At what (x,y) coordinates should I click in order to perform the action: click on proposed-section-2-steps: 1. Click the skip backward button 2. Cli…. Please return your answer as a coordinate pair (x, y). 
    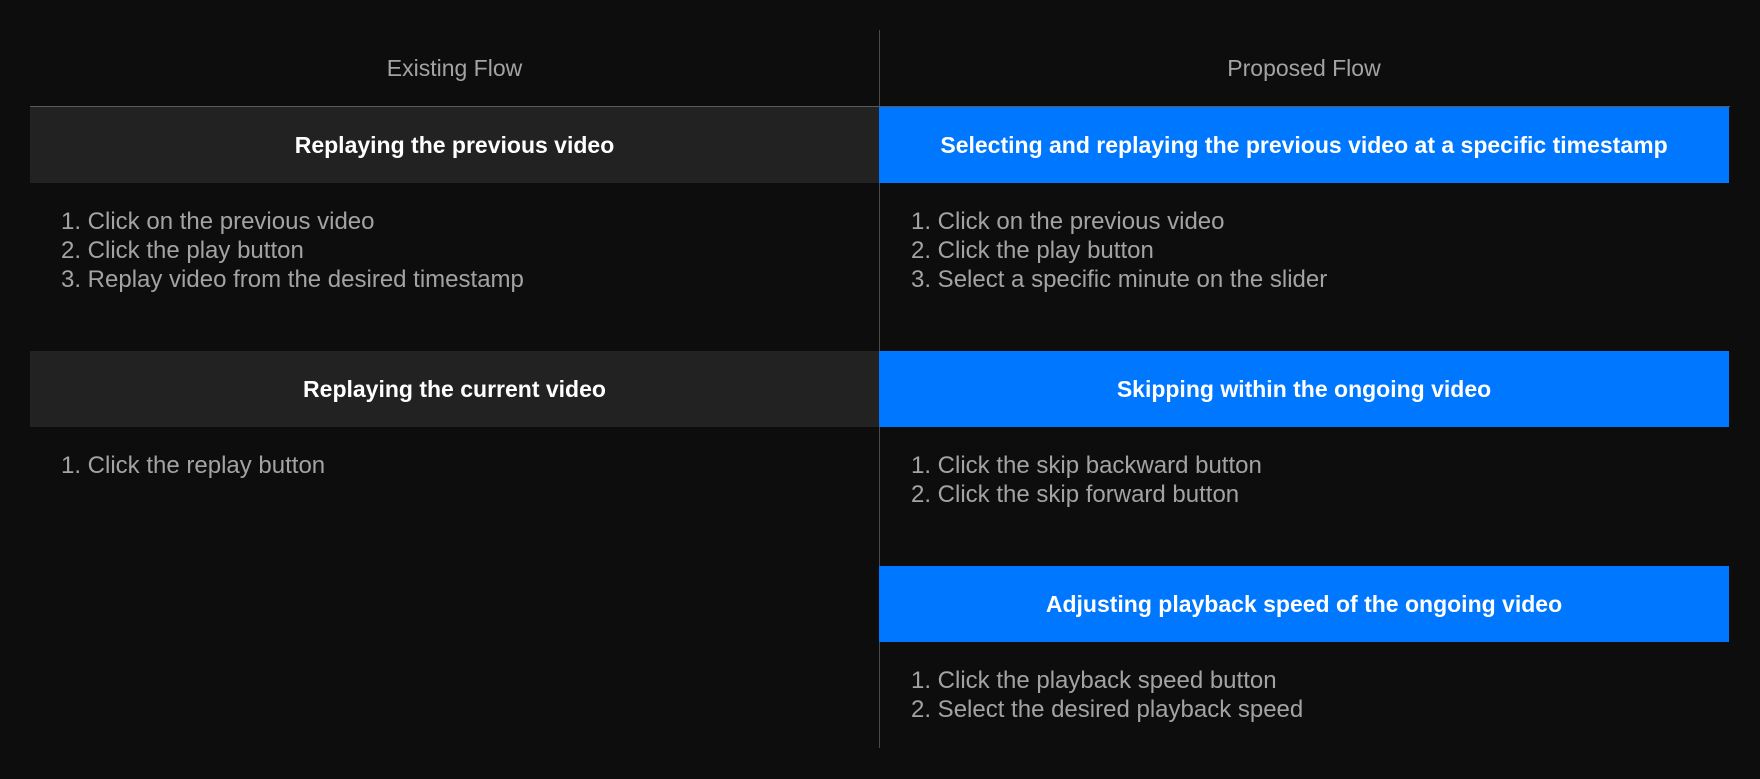
    Looking at the image, I should click on (1086, 480).